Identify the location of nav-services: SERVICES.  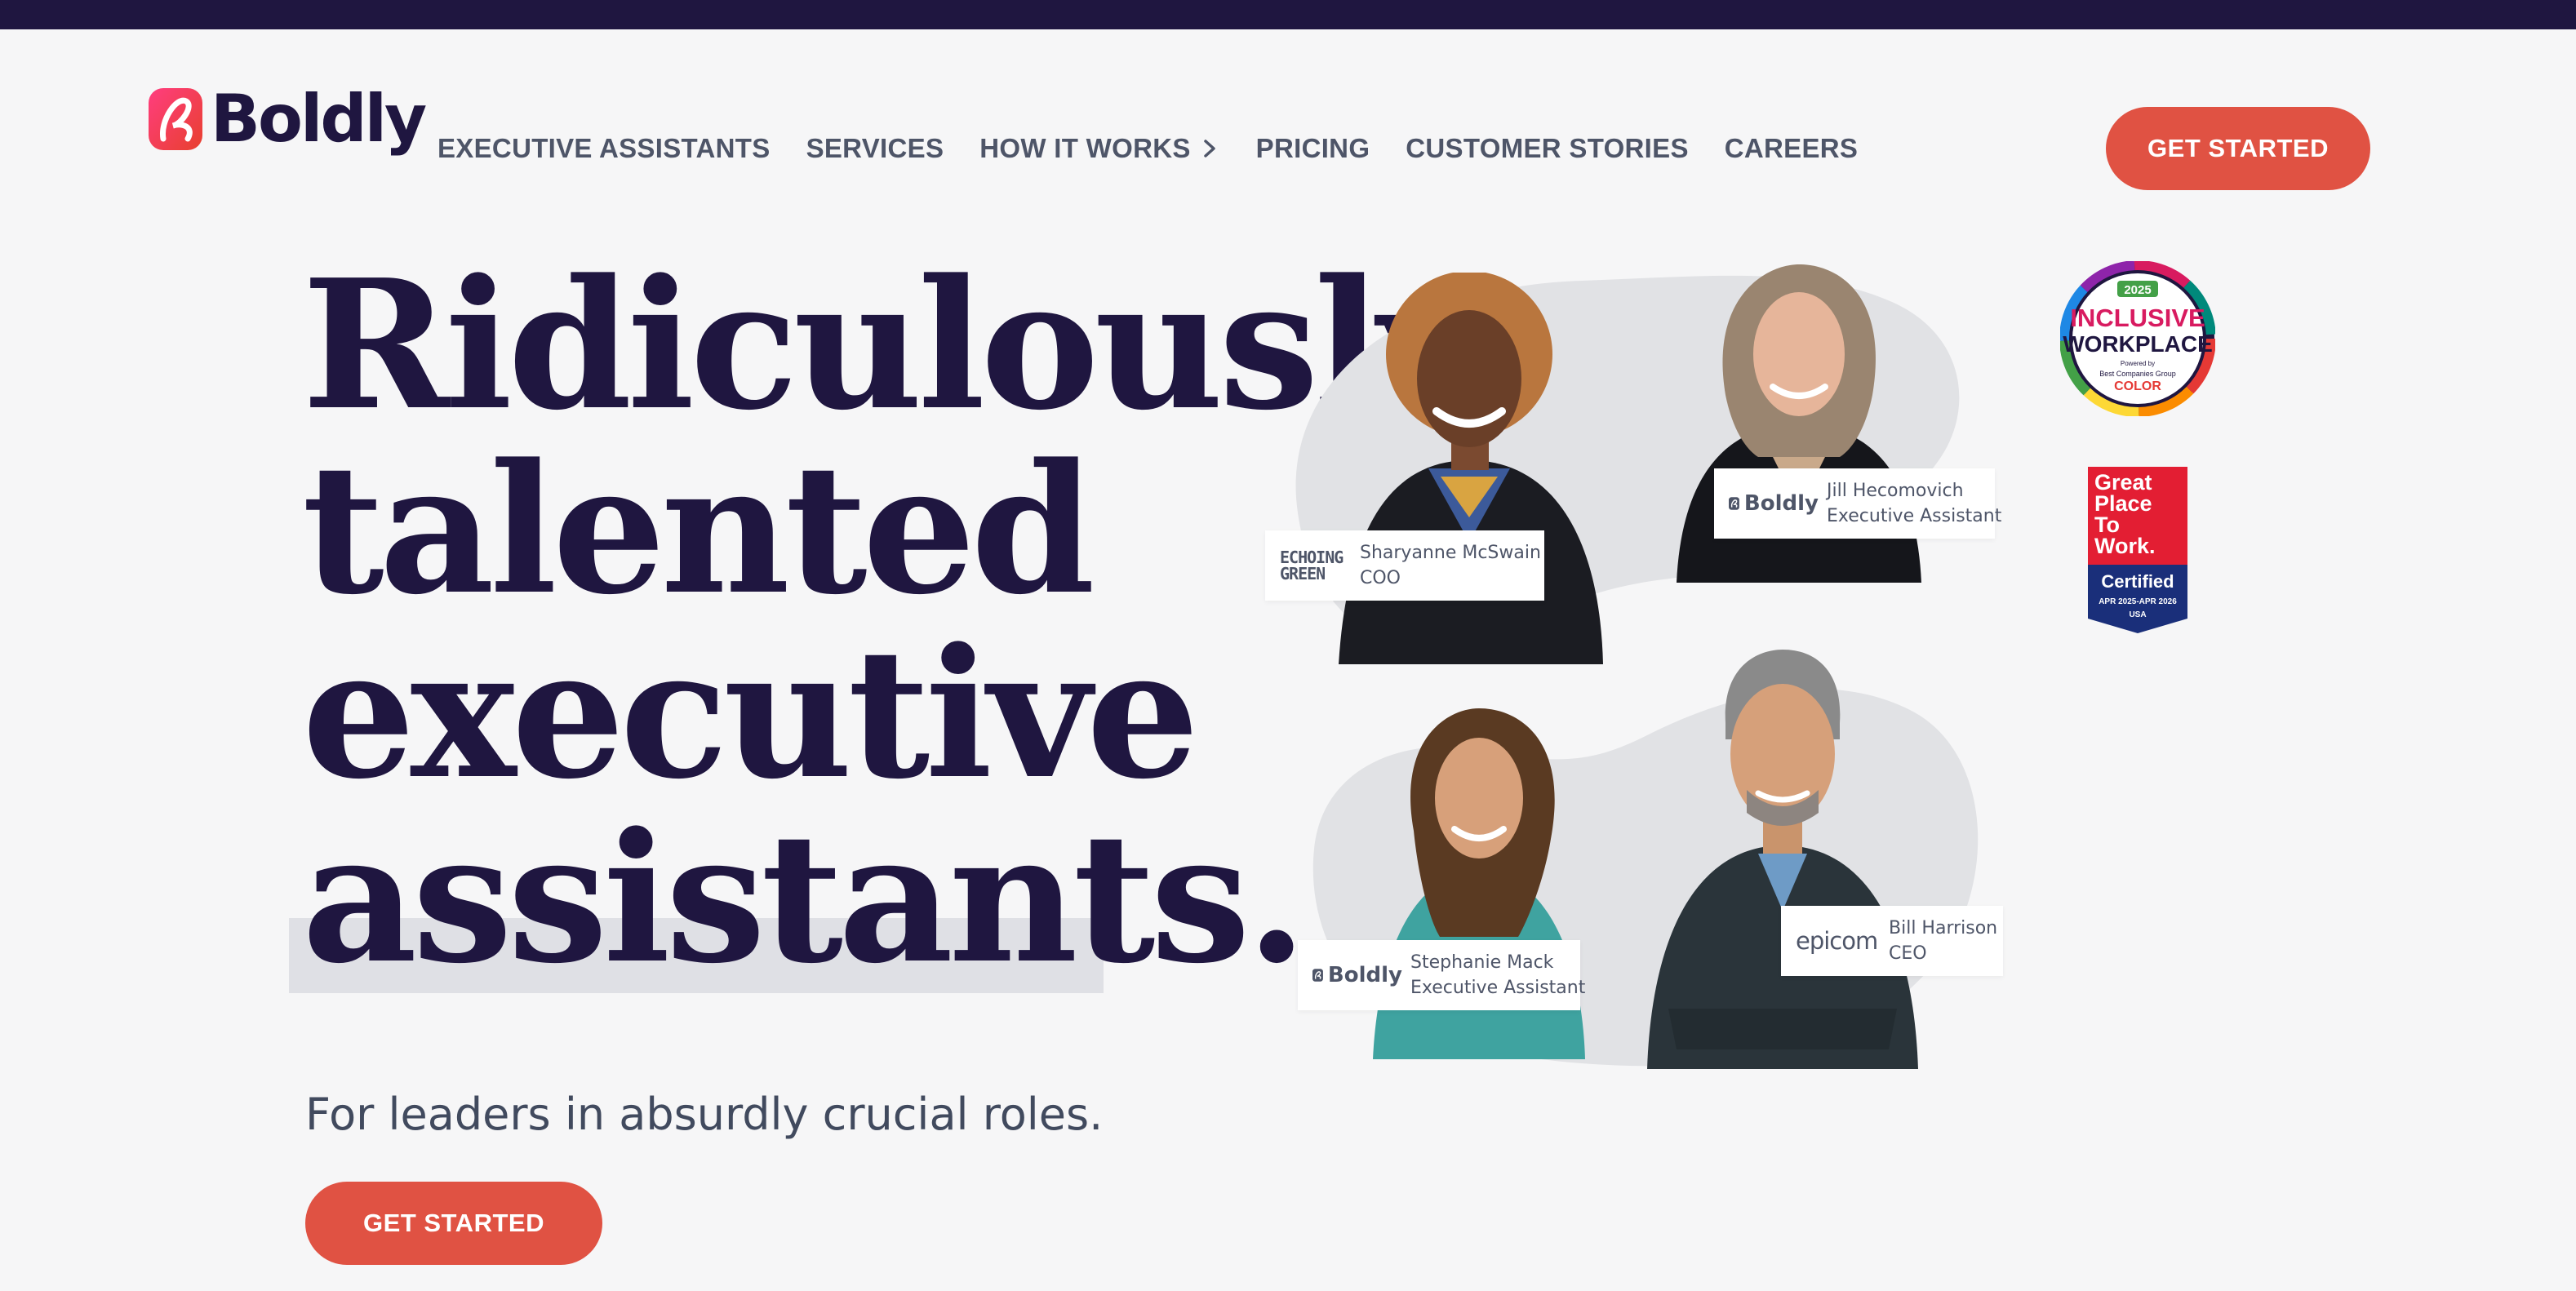
(875, 148).